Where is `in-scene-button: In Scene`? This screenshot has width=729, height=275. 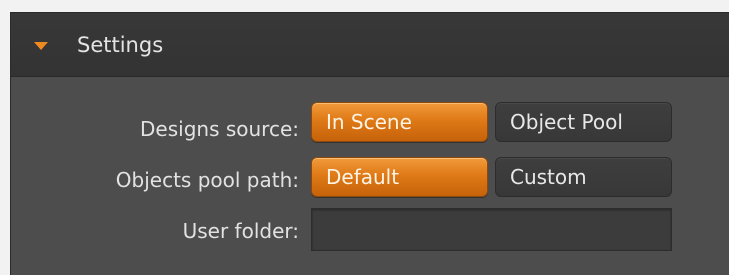 in-scene-button: In Scene is located at coordinates (399, 122).